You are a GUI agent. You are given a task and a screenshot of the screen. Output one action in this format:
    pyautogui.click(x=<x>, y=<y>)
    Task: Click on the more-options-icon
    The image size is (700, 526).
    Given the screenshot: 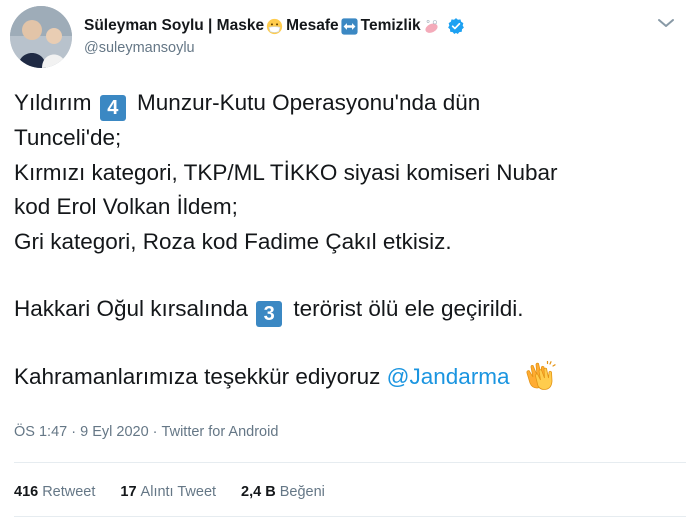 What is the action you would take?
    pyautogui.click(x=666, y=23)
    